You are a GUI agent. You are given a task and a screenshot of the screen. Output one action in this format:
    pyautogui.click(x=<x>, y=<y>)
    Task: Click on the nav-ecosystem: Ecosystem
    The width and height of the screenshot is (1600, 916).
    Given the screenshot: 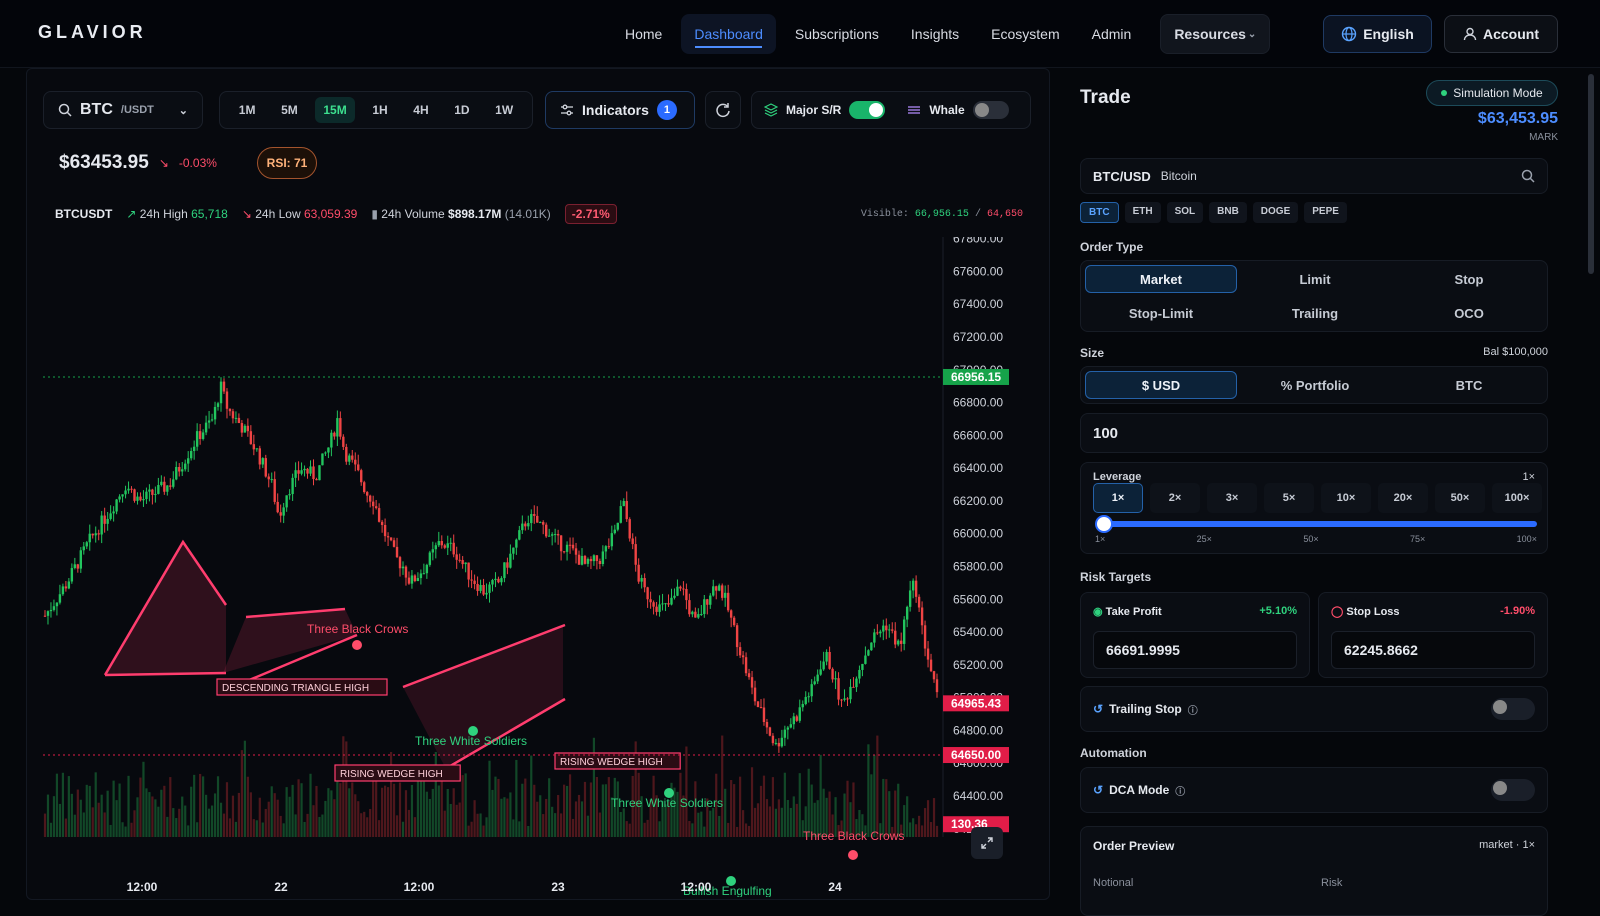 What is the action you would take?
    pyautogui.click(x=1025, y=34)
    